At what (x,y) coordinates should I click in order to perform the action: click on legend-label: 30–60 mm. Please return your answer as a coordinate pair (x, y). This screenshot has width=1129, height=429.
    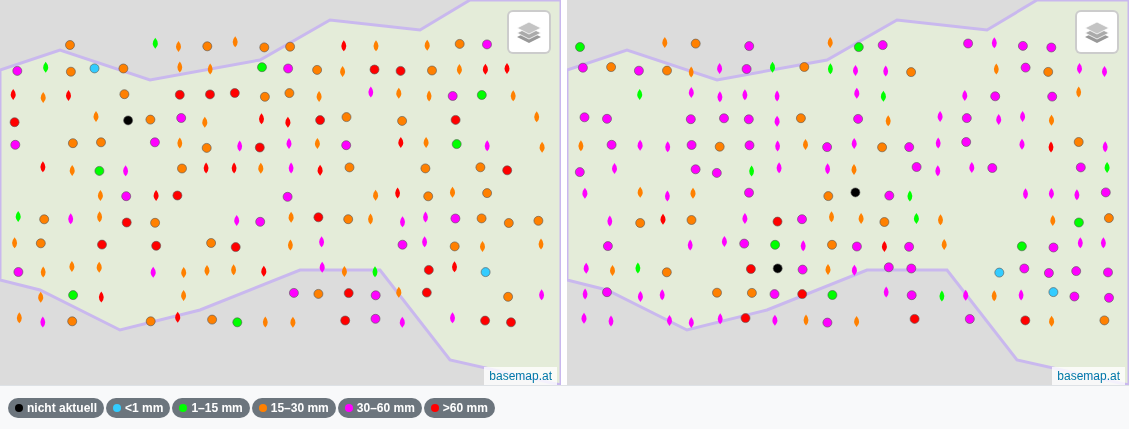
    Looking at the image, I should click on (385, 408).